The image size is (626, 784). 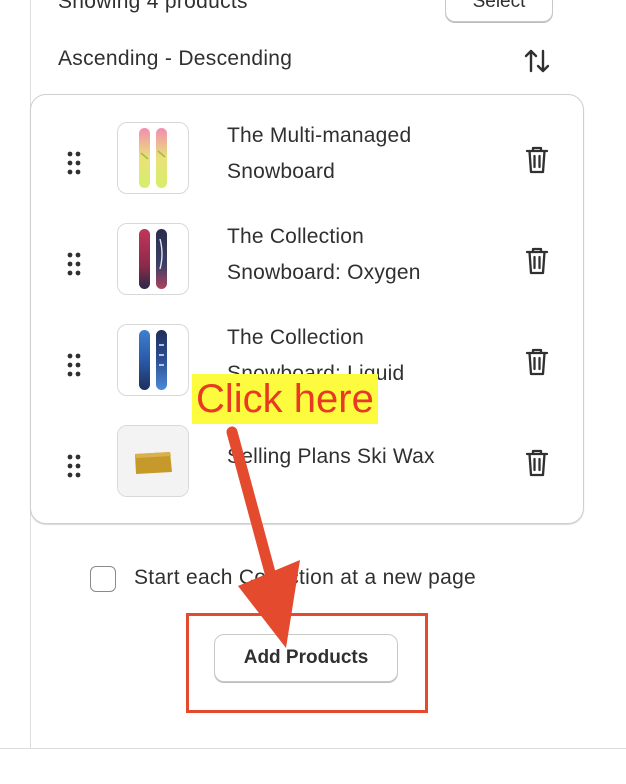 What do you see at coordinates (537, 61) in the screenshot?
I see `sort-arrows-icon` at bounding box center [537, 61].